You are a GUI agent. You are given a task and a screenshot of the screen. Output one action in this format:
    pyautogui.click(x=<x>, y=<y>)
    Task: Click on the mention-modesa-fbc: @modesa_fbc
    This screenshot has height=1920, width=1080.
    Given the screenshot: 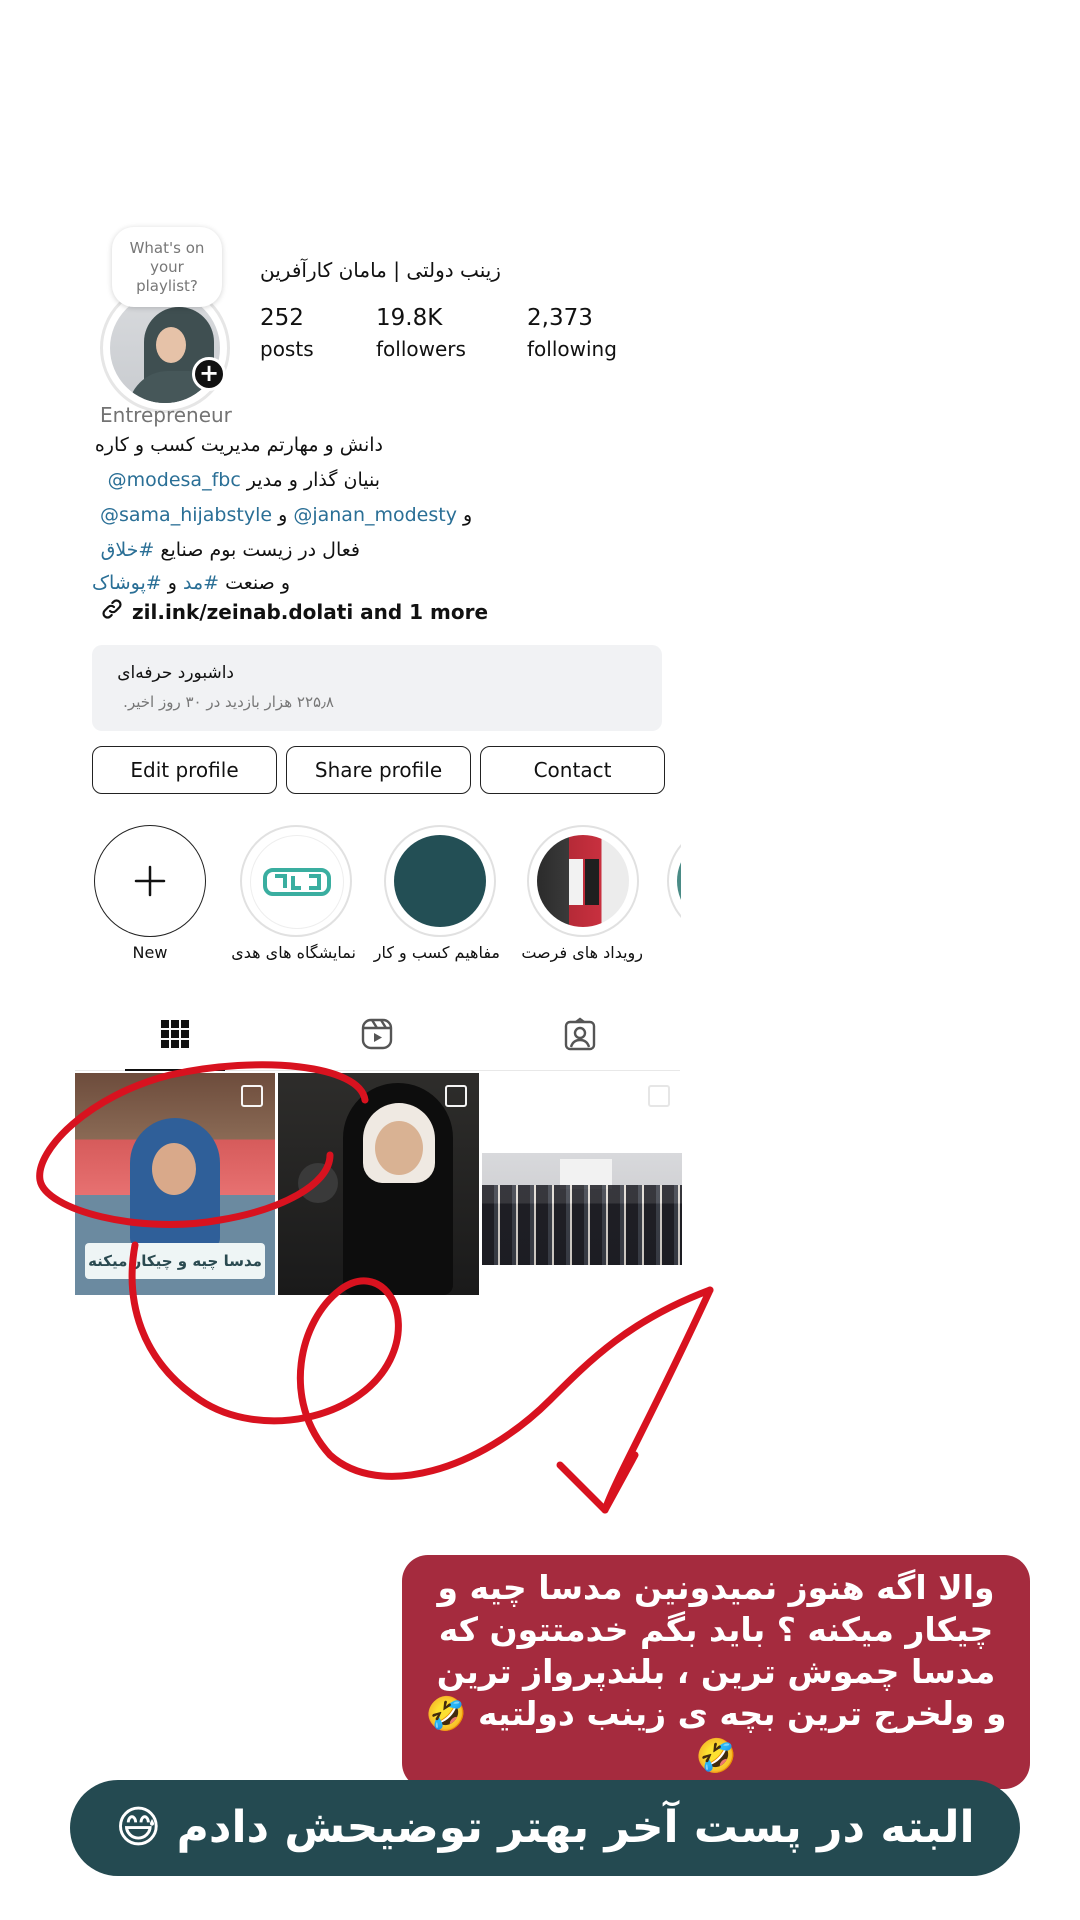 What is the action you would take?
    pyautogui.click(x=174, y=480)
    